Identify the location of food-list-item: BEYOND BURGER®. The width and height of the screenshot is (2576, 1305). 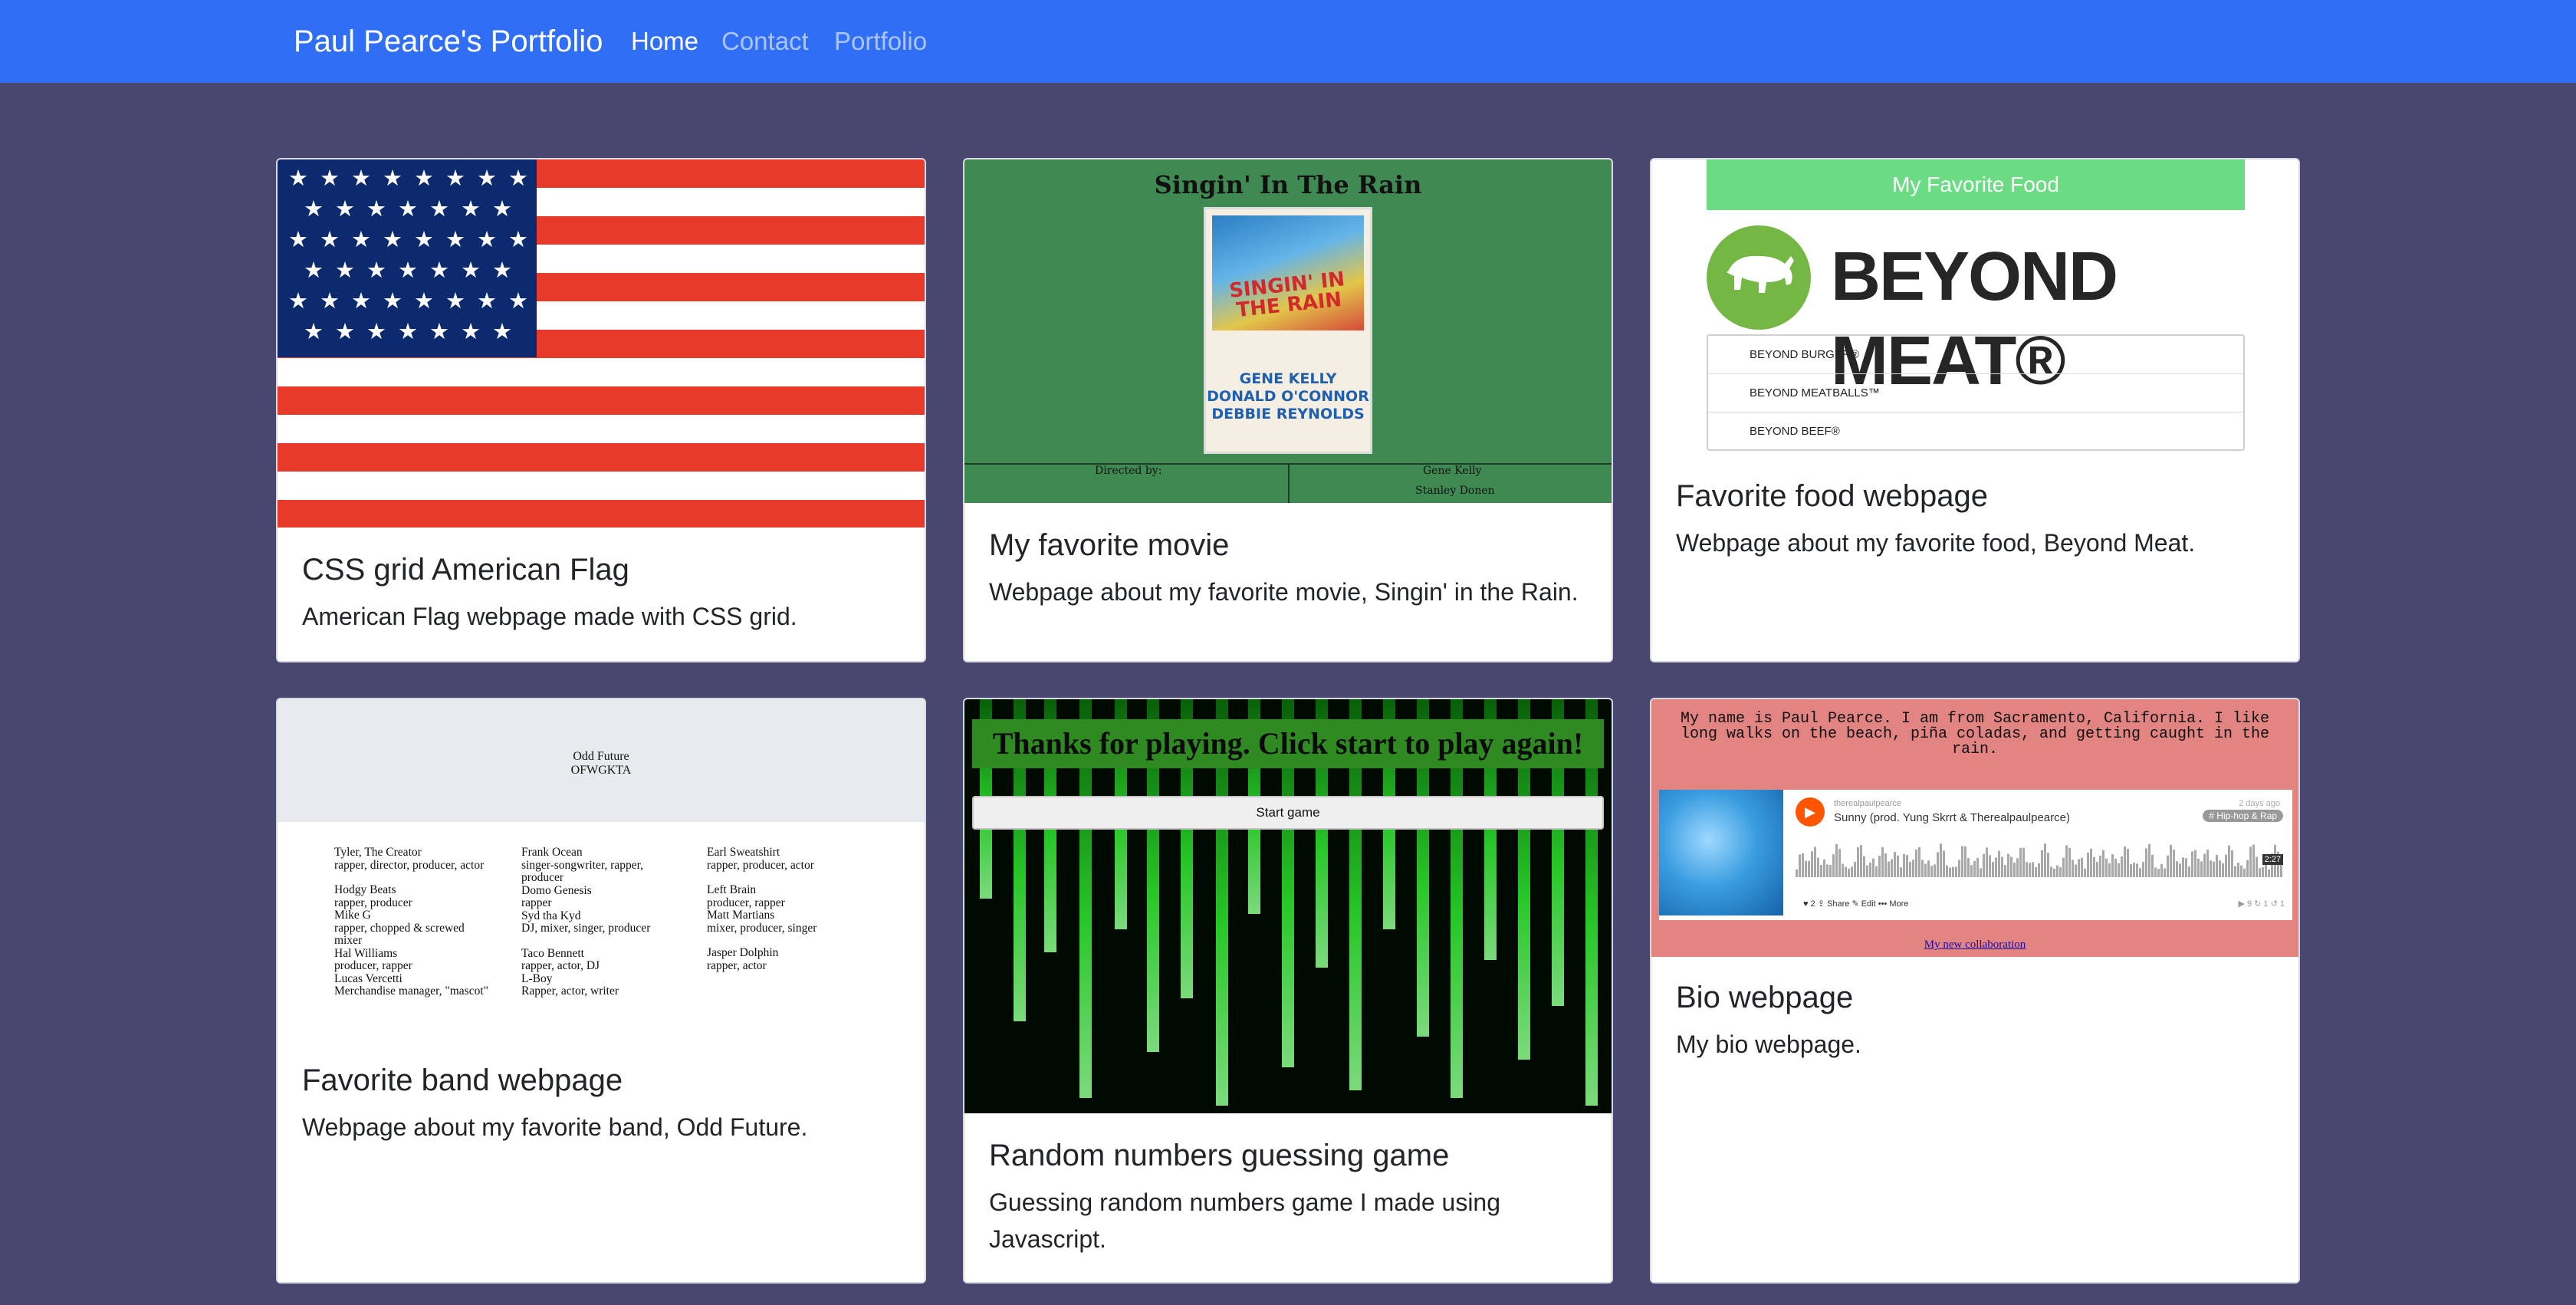
(1975, 355).